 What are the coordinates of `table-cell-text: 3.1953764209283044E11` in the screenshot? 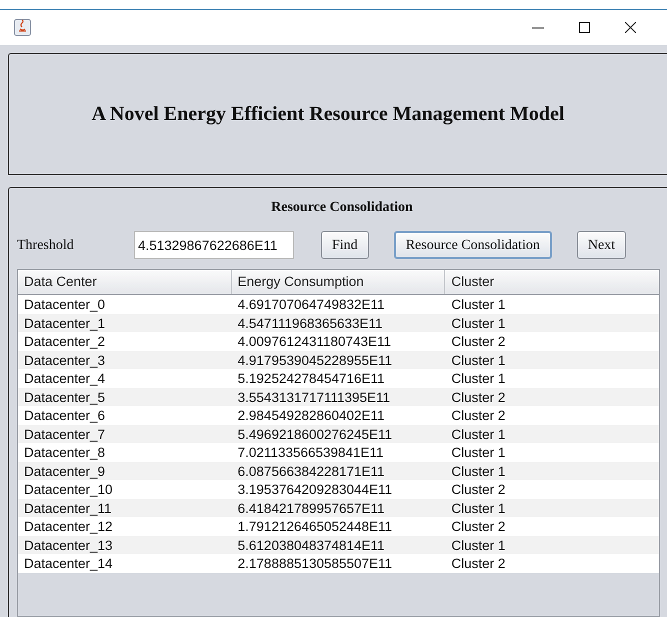 It's located at (315, 490).